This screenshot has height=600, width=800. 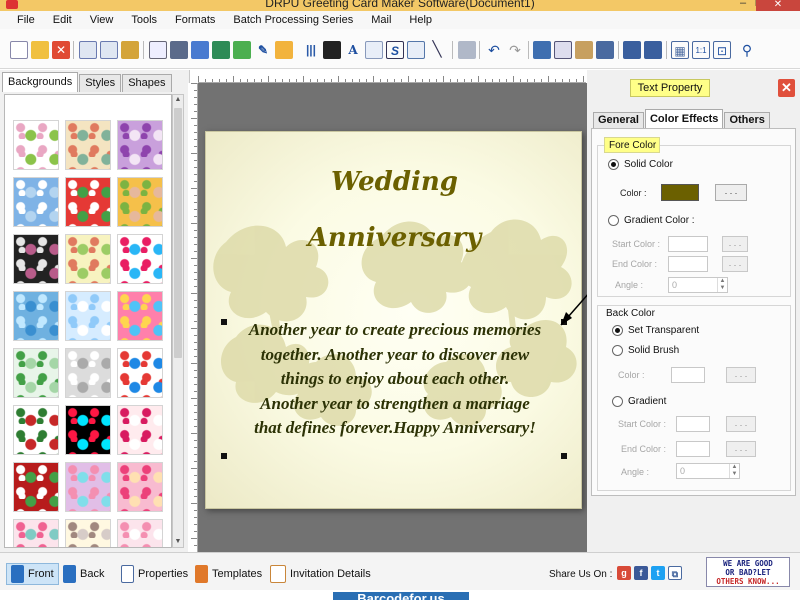 What do you see at coordinates (32, 574) in the screenshot?
I see `front-button: Front` at bounding box center [32, 574].